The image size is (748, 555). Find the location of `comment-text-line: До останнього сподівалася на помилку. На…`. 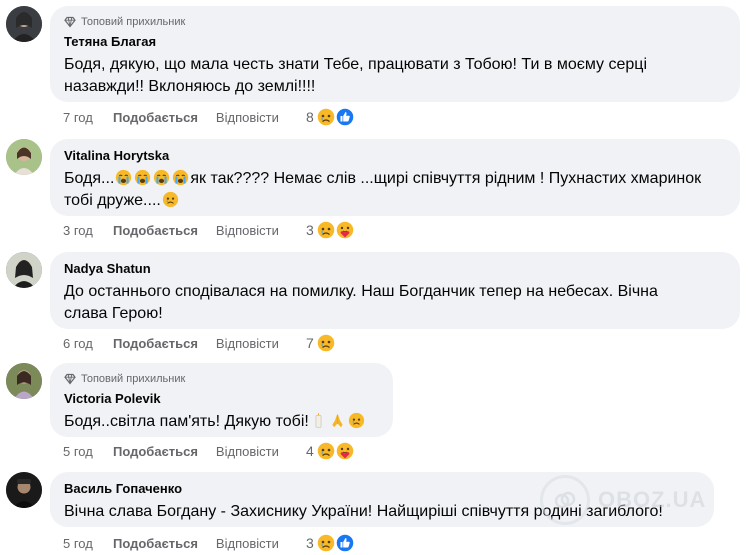

comment-text-line: До останнього сподівалася на помилку. На… is located at coordinates (361, 291).